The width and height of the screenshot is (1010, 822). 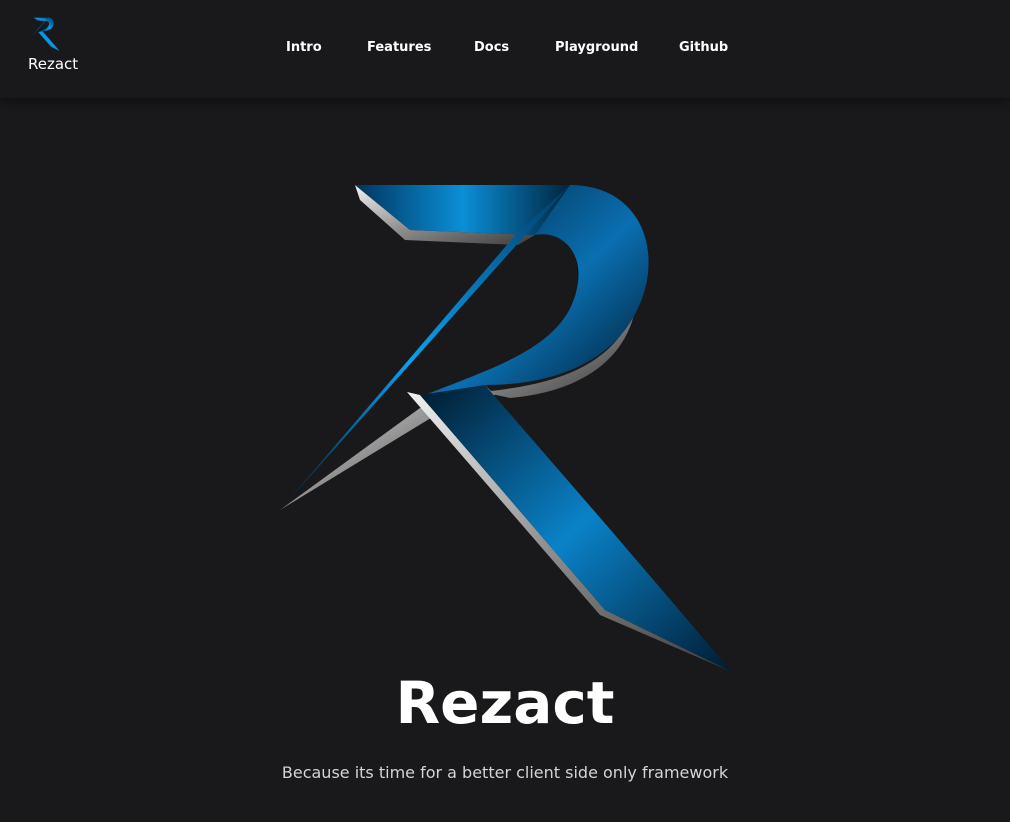 What do you see at coordinates (304, 48) in the screenshot?
I see `nav-link-intro: Intro` at bounding box center [304, 48].